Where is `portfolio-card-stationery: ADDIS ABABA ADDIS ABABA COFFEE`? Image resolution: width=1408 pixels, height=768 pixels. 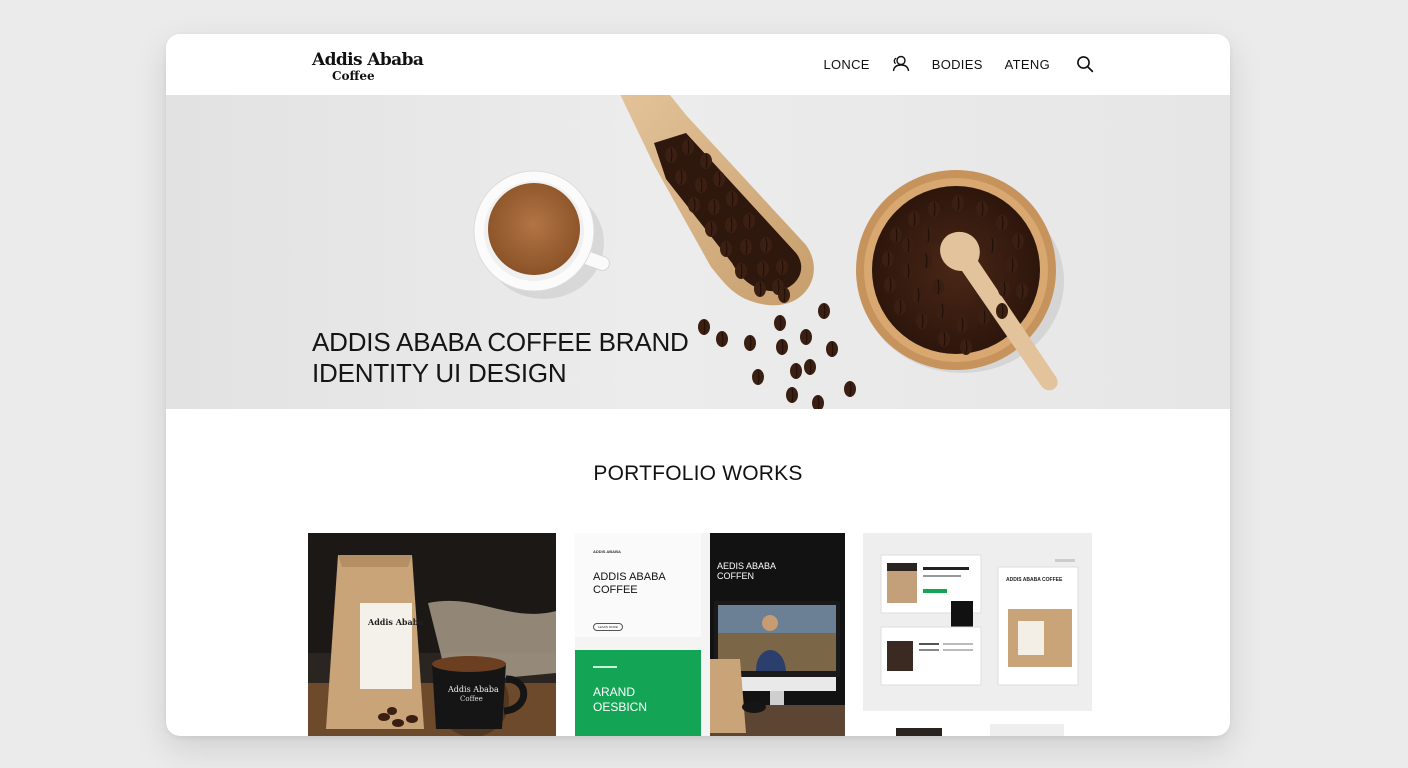
portfolio-card-stationery: ADDIS ABABA ADDIS ABABA COFFEE is located at coordinates (977, 622).